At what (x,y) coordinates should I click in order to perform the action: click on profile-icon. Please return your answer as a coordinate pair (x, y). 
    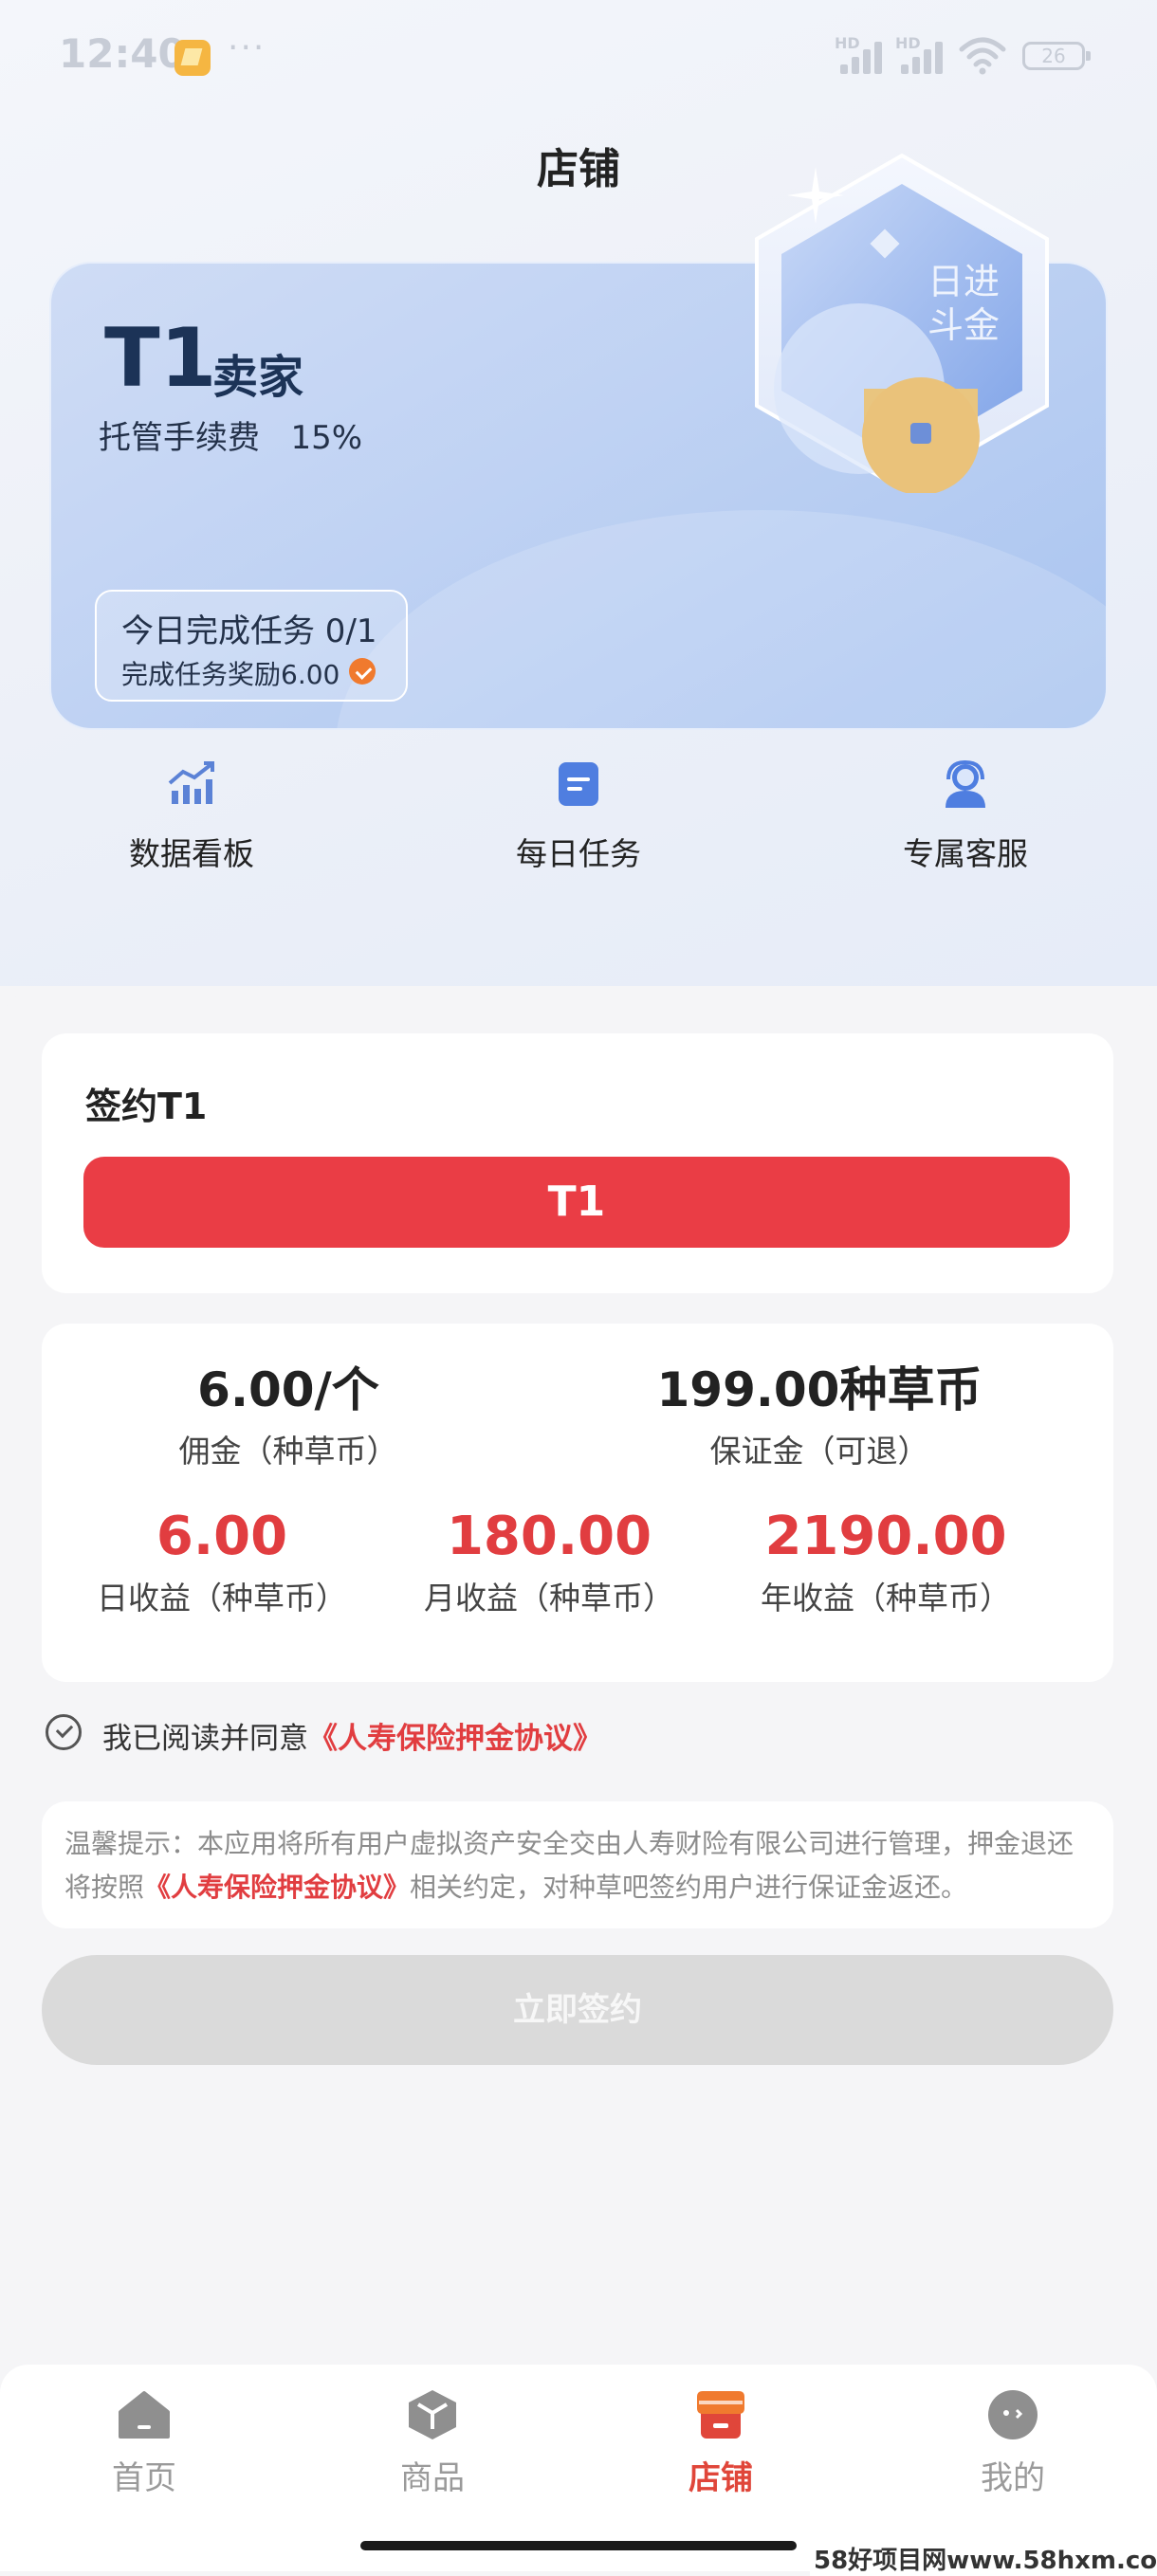
    Looking at the image, I should click on (1012, 2414).